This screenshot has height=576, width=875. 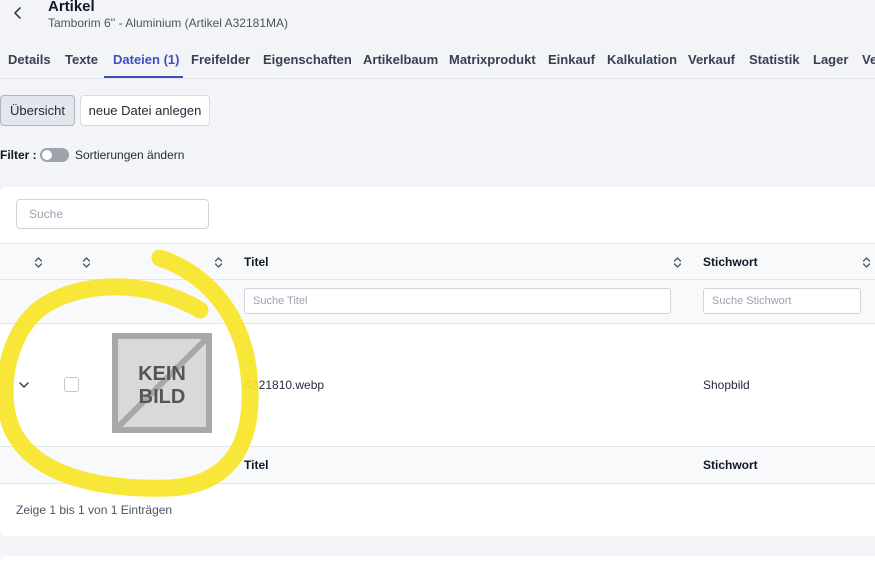 I want to click on tab-verkauf: Verkauf, so click(x=711, y=59).